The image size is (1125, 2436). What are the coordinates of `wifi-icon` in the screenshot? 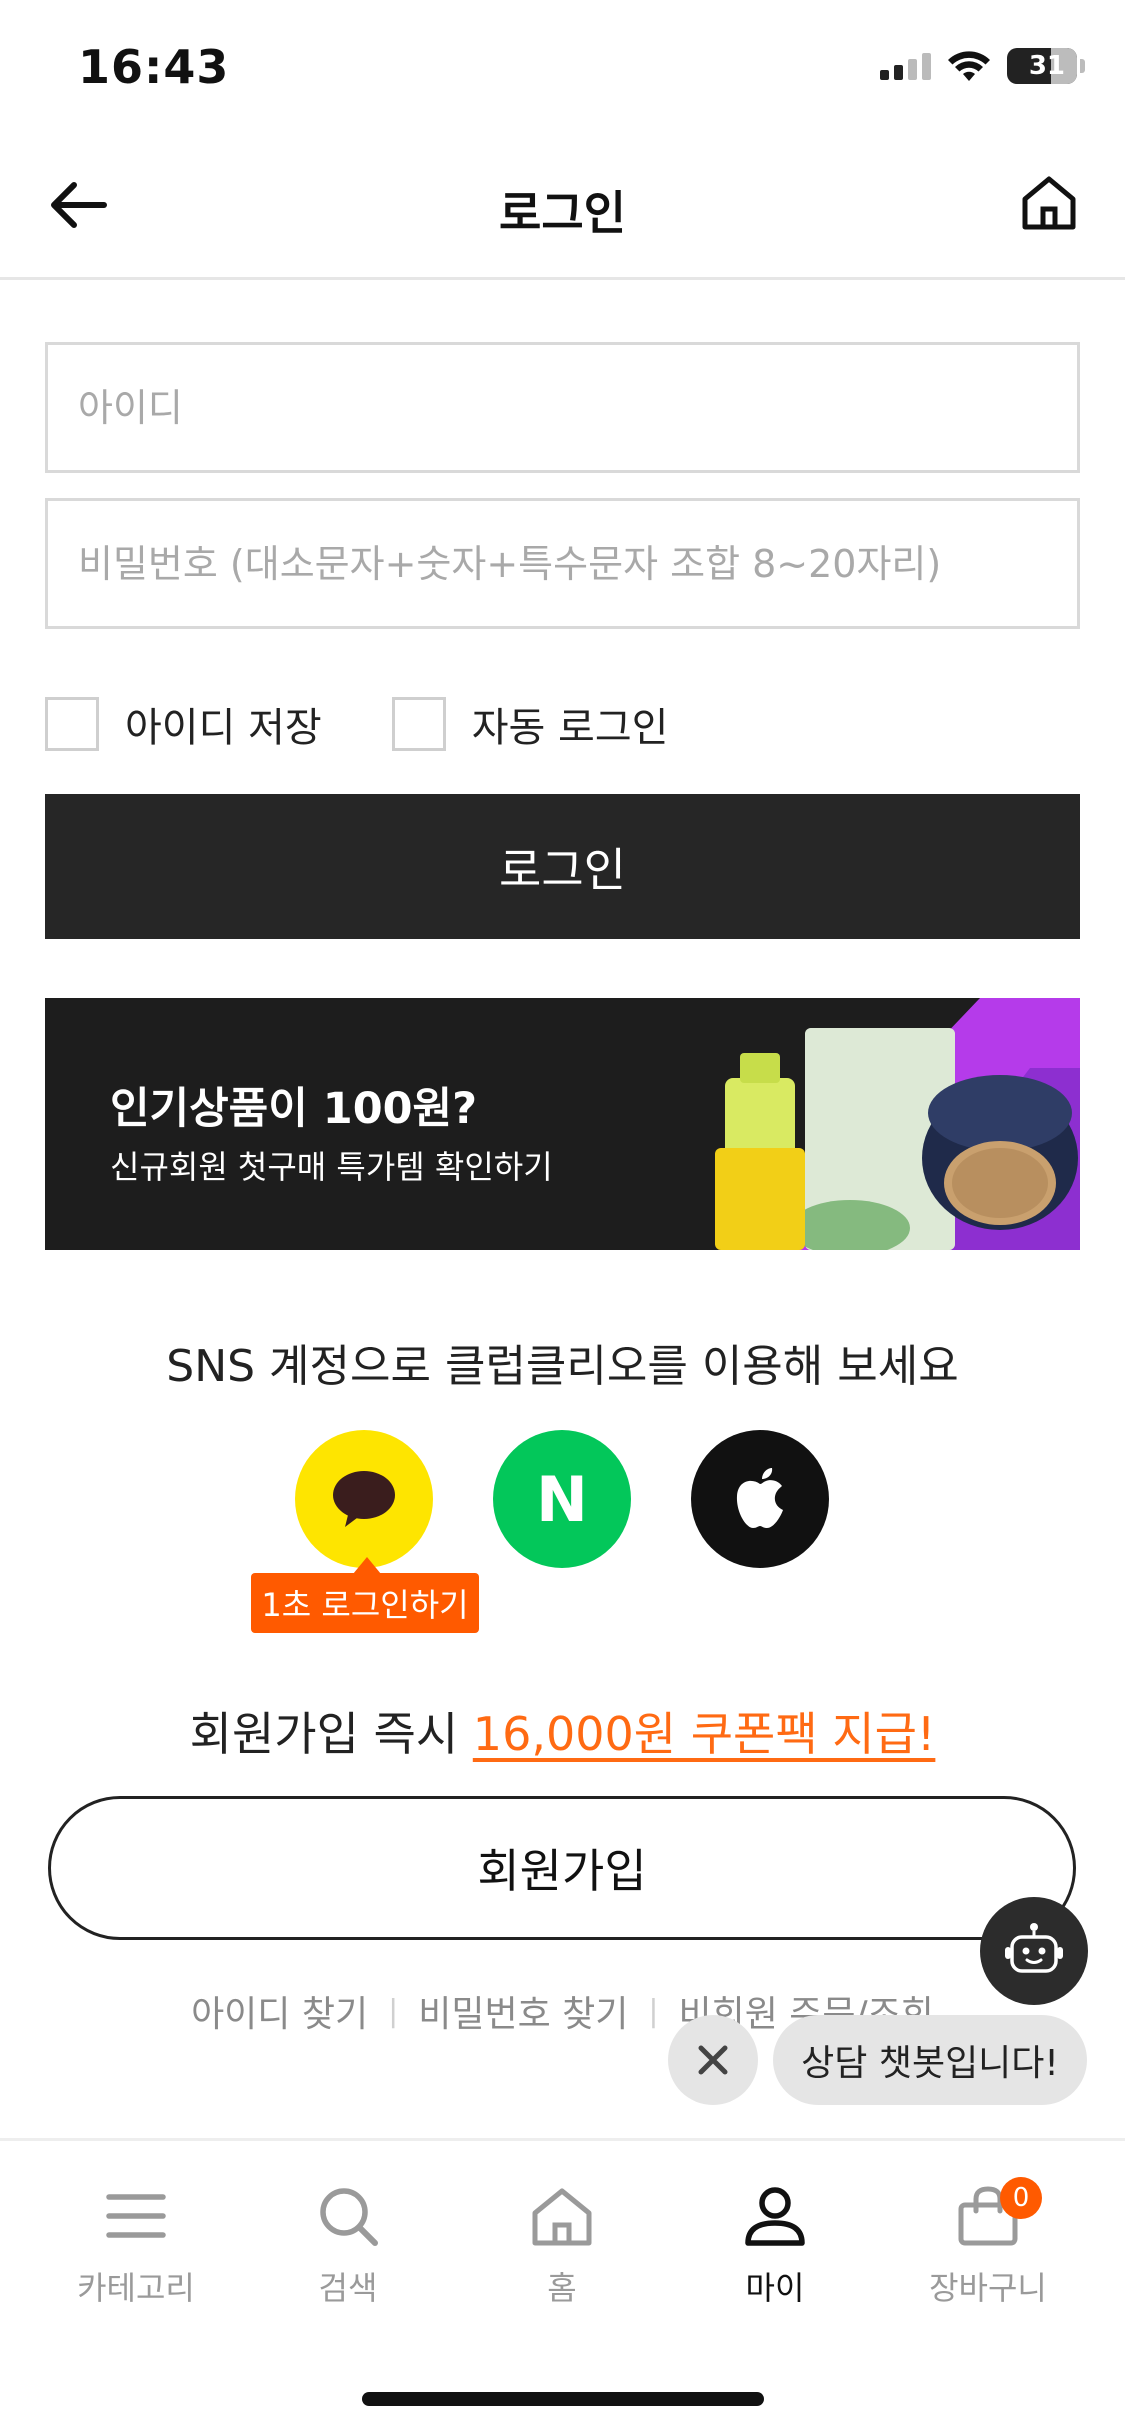 It's located at (969, 66).